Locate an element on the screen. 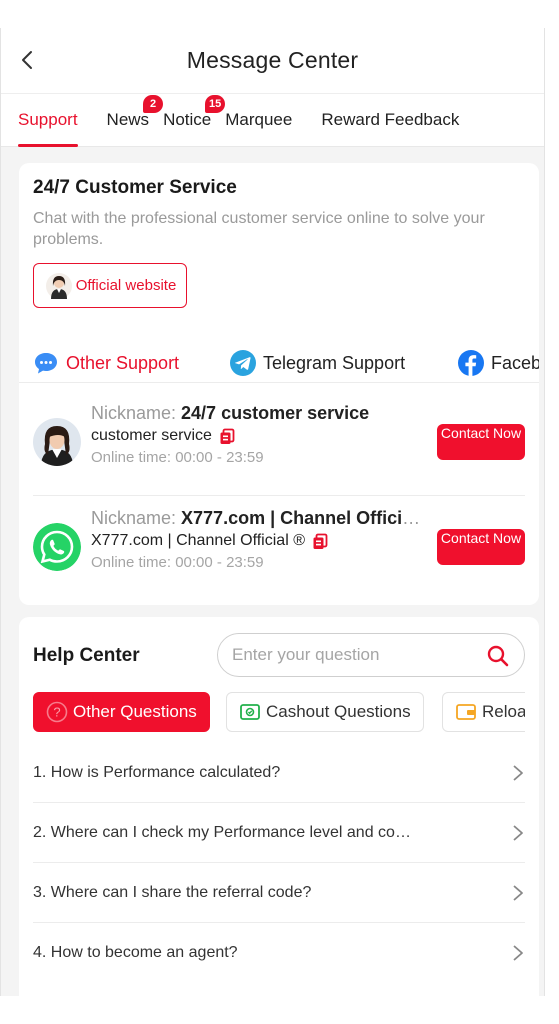 The image size is (559, 1024). tab-label: Notice is located at coordinates (187, 119).